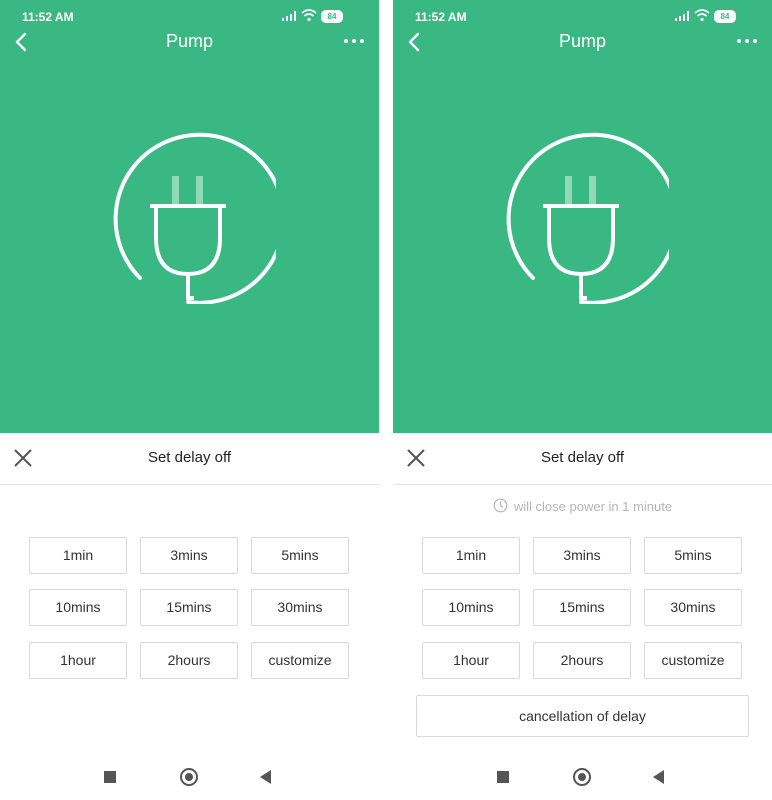 The width and height of the screenshot is (772, 800). Describe the element at coordinates (593, 506) in the screenshot. I see `delay-status-text: will close power in 1 minute` at that location.